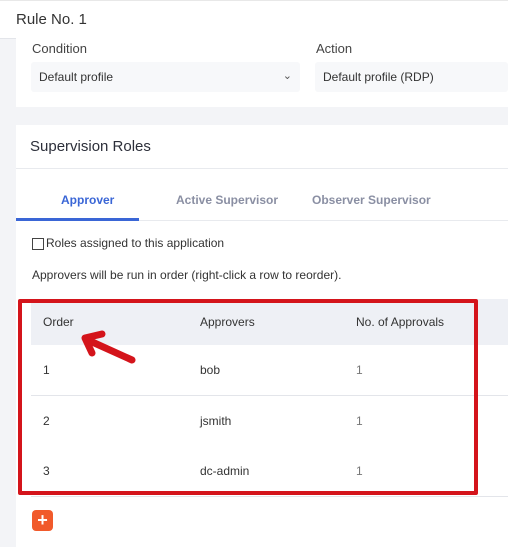 The width and height of the screenshot is (508, 547). Describe the element at coordinates (371, 200) in the screenshot. I see `tab-observer-supervisor: Observer Supervisor` at that location.